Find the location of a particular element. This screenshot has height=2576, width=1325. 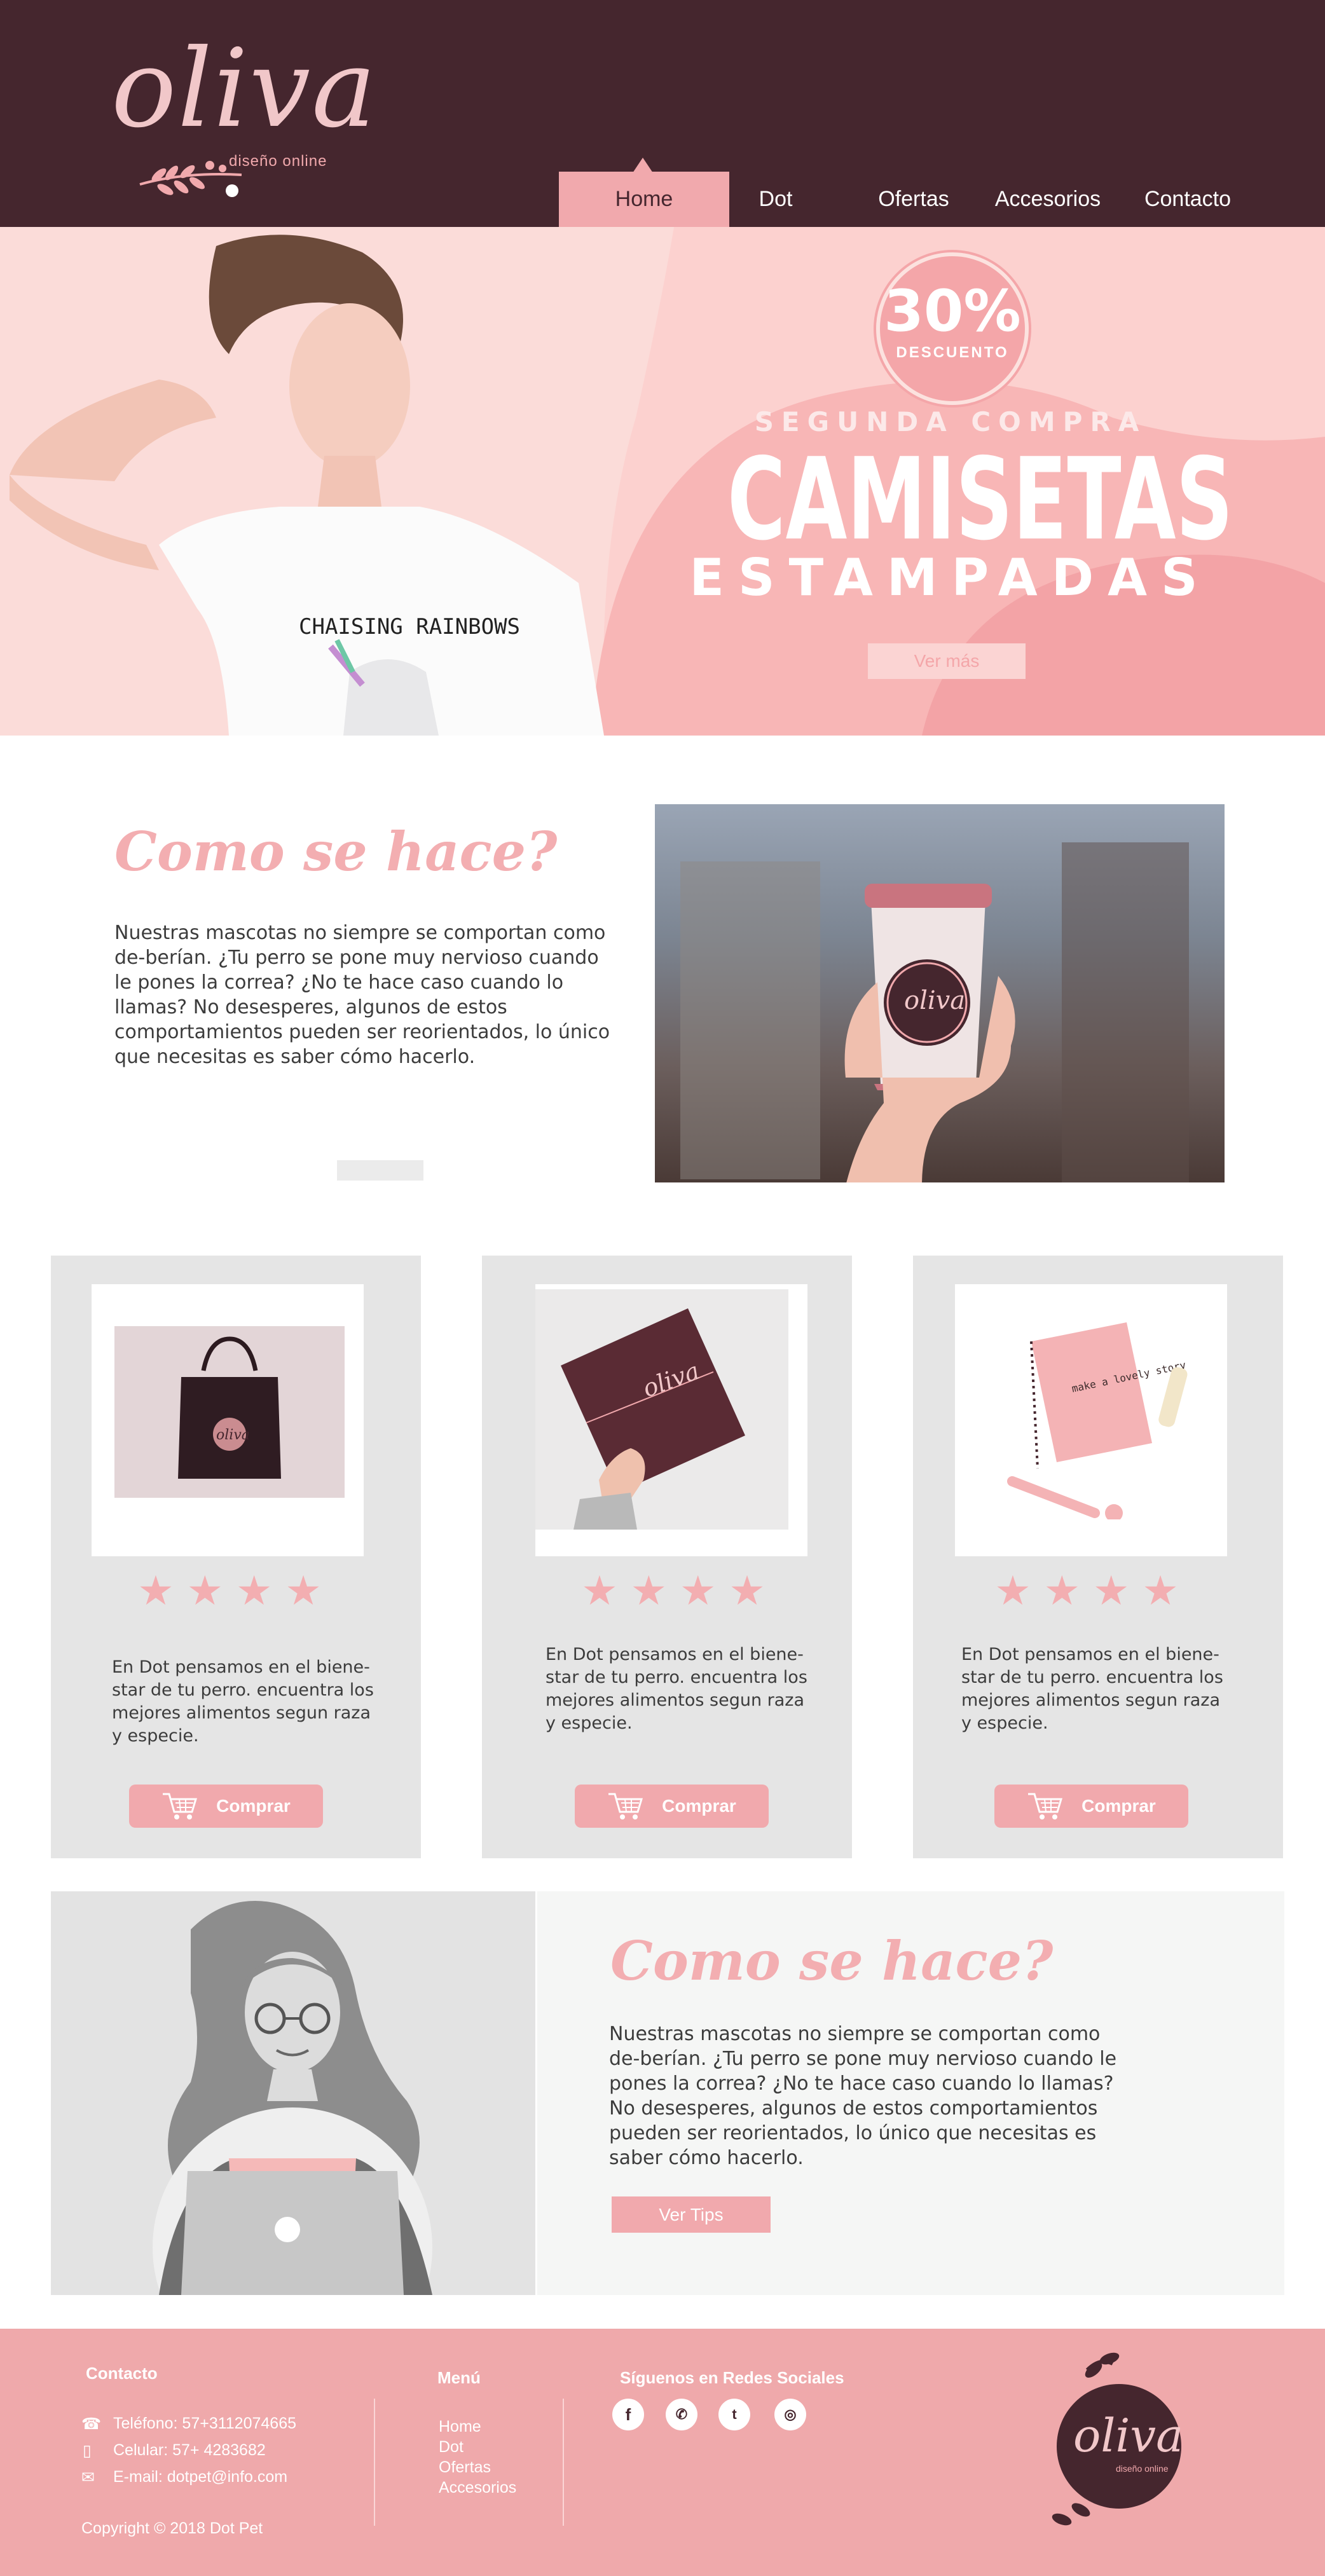

shirt-print-text: CHAISING RAINBOWS is located at coordinates (410, 627).